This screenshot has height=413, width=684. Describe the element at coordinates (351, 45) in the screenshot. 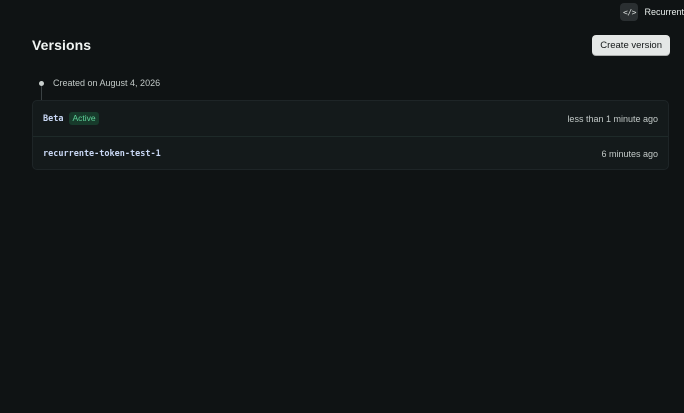

I see `page-header: Versions Create version` at that location.